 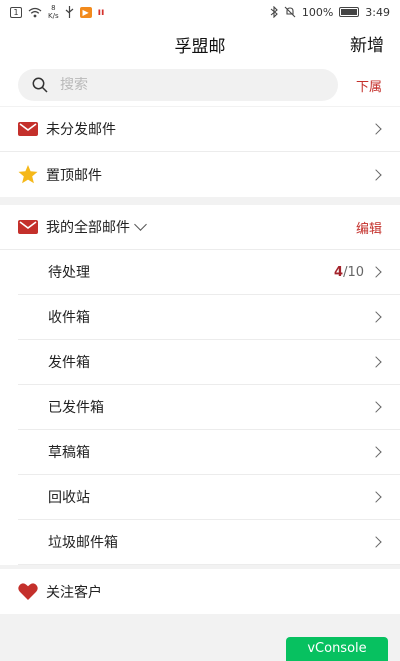 What do you see at coordinates (28, 174) in the screenshot?
I see `star-icon` at bounding box center [28, 174].